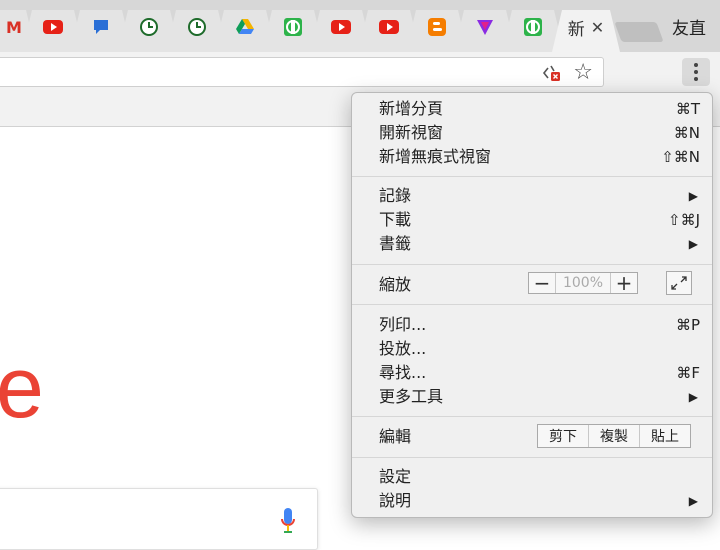 This screenshot has width=720, height=550. What do you see at coordinates (485, 27) in the screenshot?
I see `triangle-v-icon` at bounding box center [485, 27].